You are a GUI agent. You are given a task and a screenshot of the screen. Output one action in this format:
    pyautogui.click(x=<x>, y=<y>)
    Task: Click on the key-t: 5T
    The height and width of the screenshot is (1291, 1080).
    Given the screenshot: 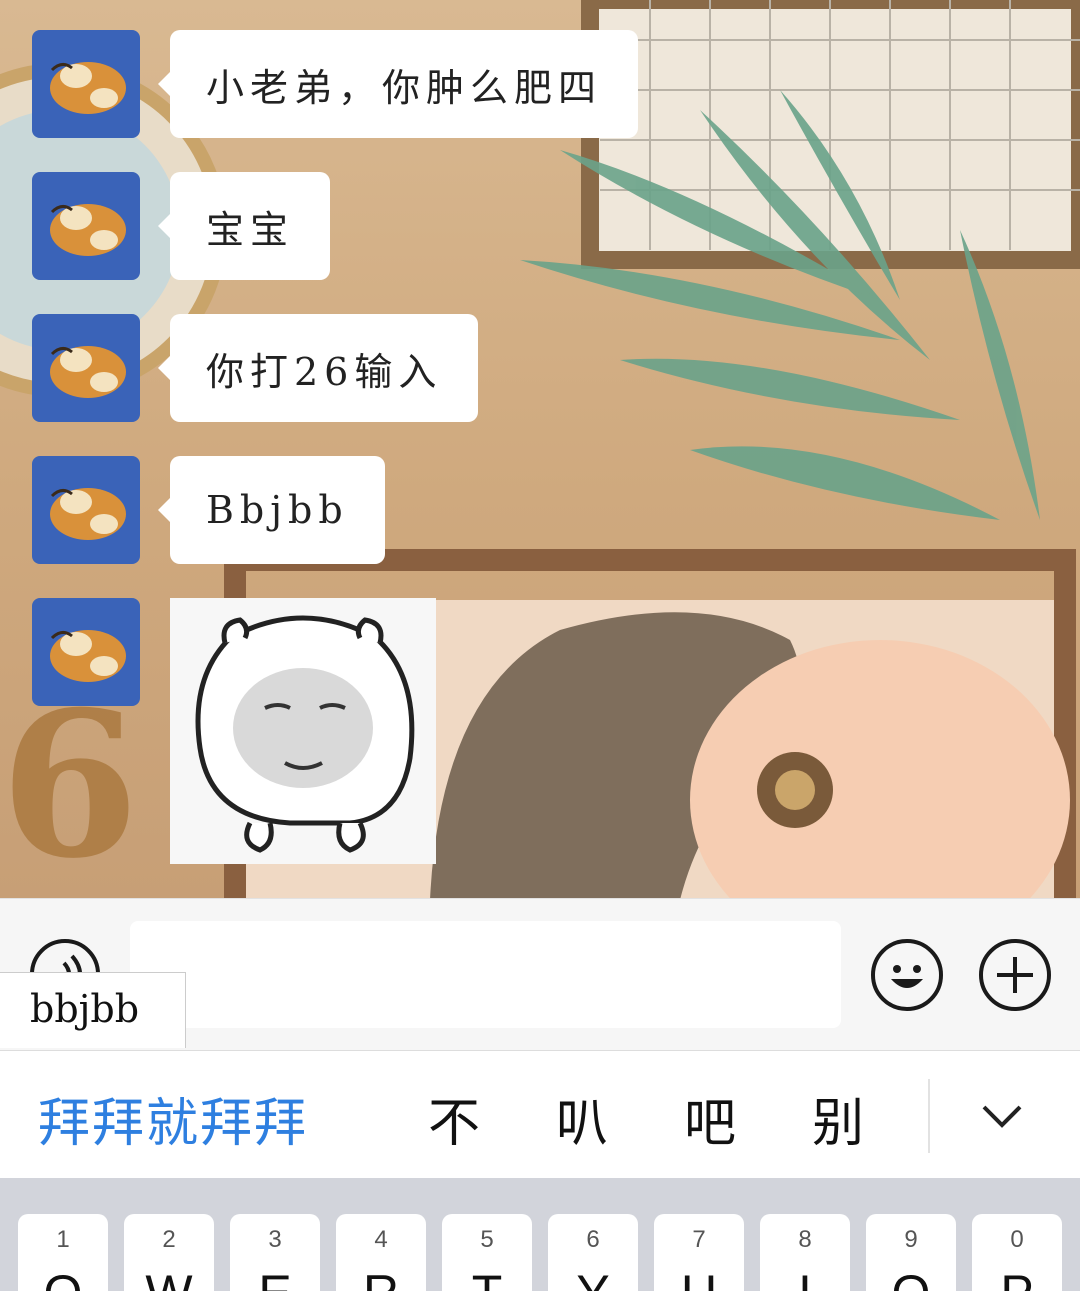 What is the action you would take?
    pyautogui.click(x=487, y=1252)
    